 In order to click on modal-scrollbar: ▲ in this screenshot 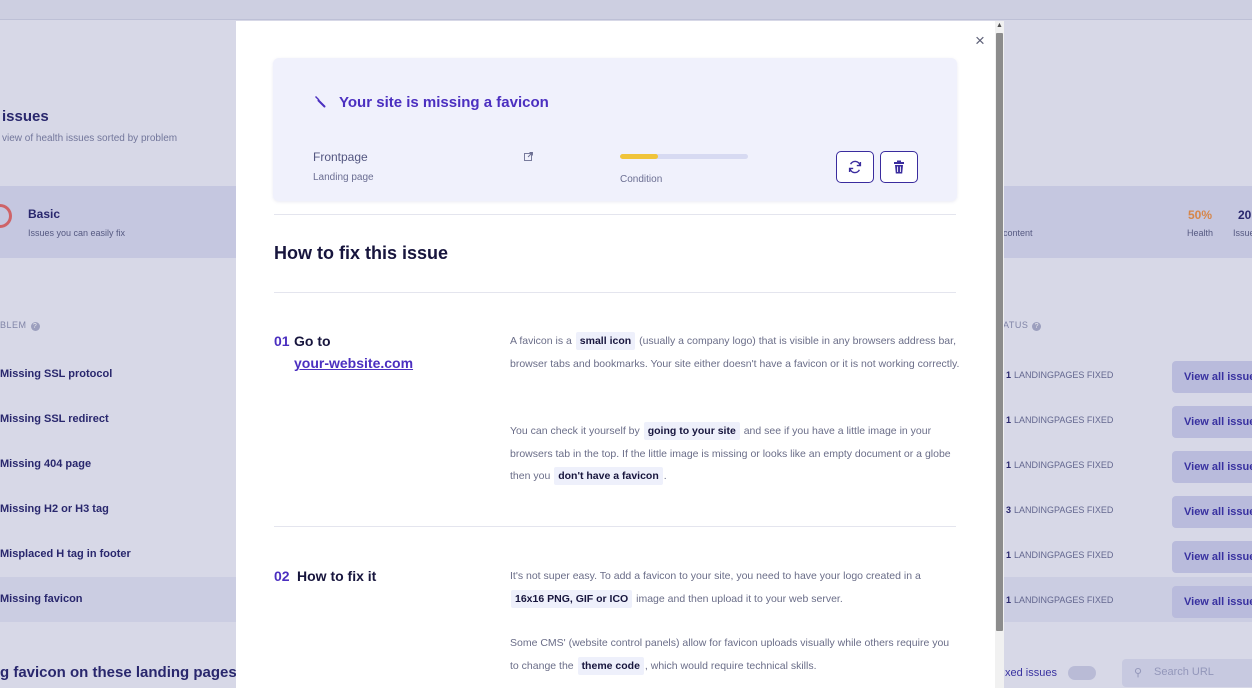, I will do `click(999, 354)`.